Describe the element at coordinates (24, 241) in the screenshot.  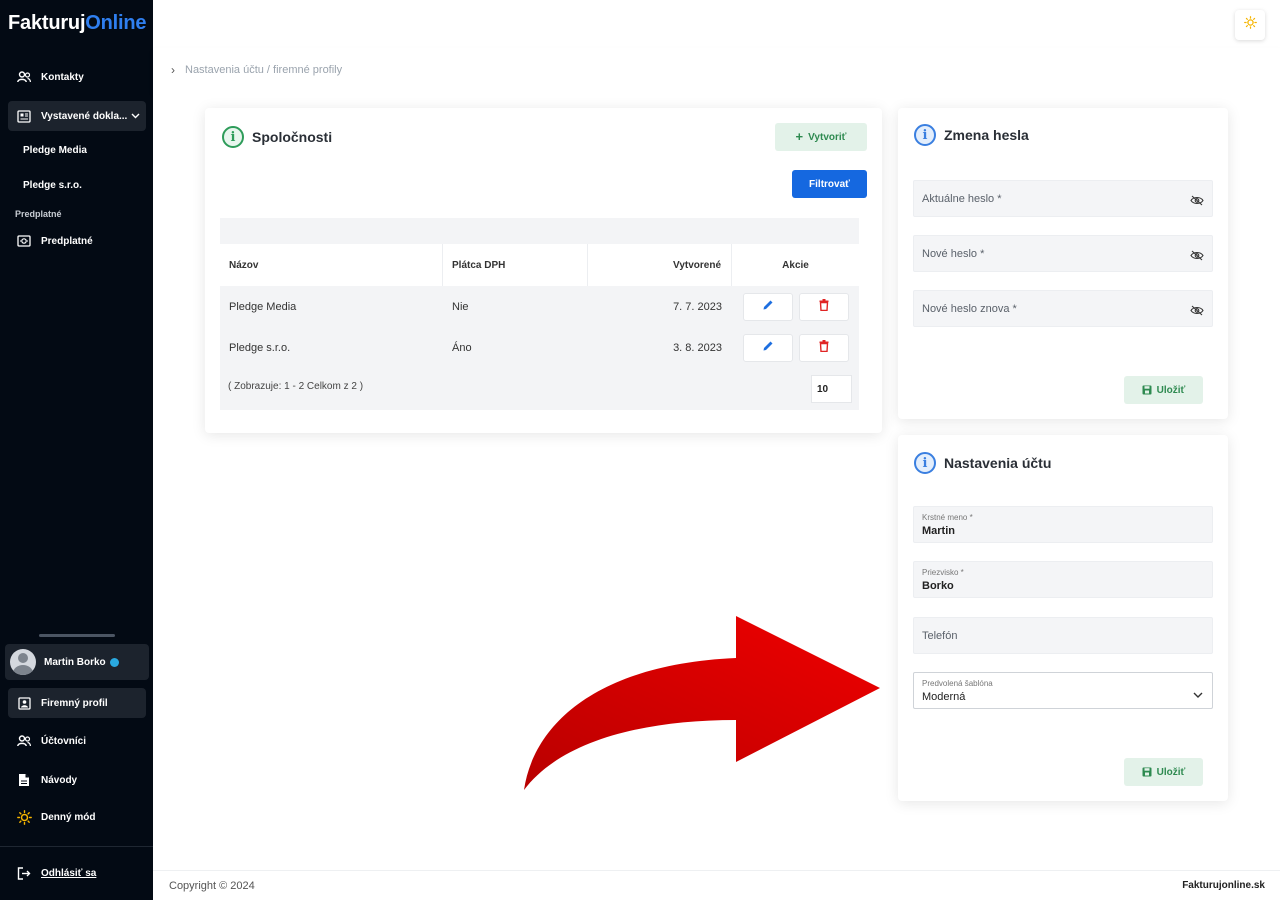
I see `subscription-icon` at that location.